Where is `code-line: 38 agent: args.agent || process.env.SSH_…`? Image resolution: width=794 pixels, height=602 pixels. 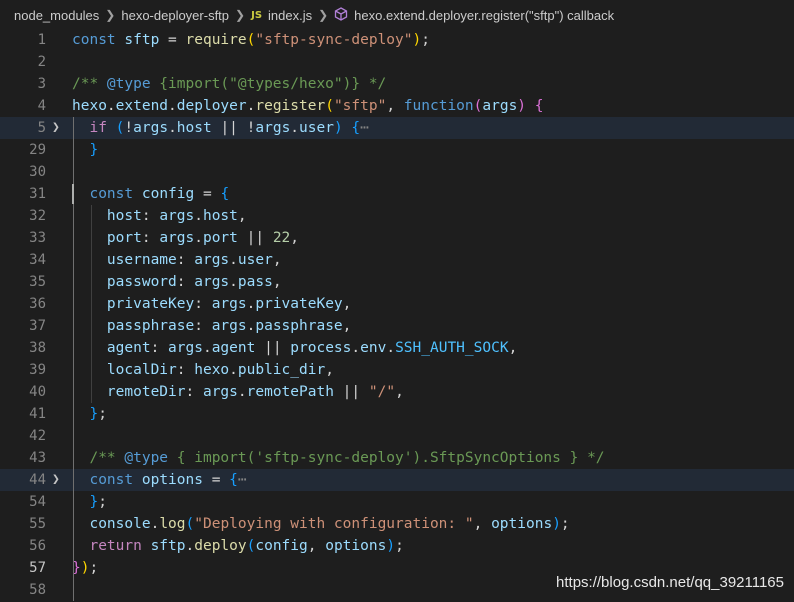
code-line: 38 agent: args.agent || process.env.SSH_… is located at coordinates (397, 348).